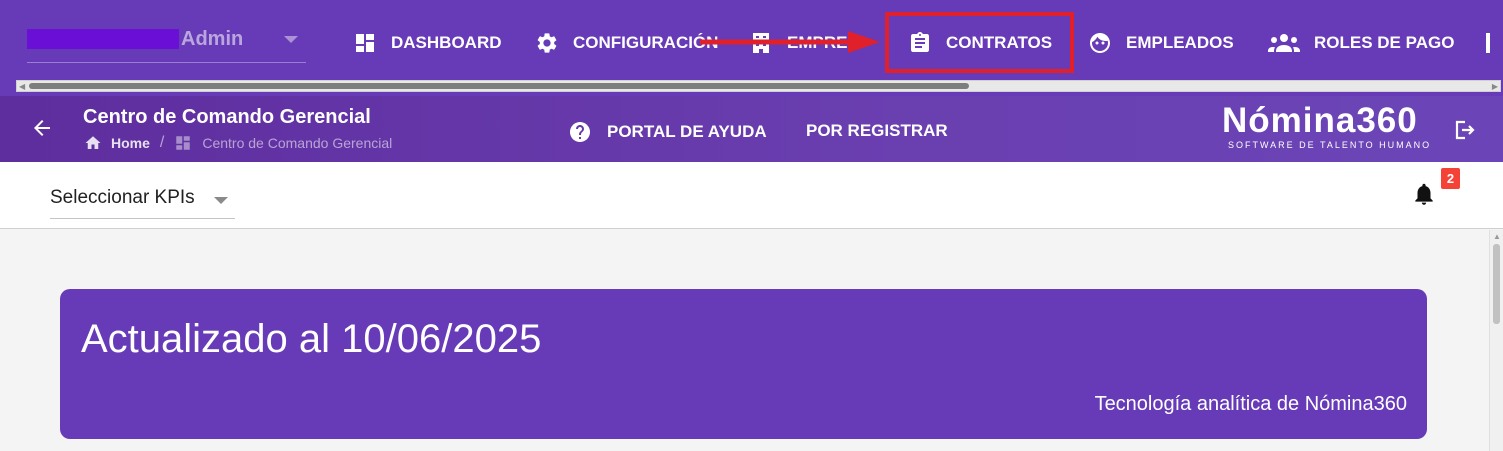 Image resolution: width=1503 pixels, height=451 pixels. What do you see at coordinates (1320, 120) in the screenshot?
I see `brand-name: Nómina360` at bounding box center [1320, 120].